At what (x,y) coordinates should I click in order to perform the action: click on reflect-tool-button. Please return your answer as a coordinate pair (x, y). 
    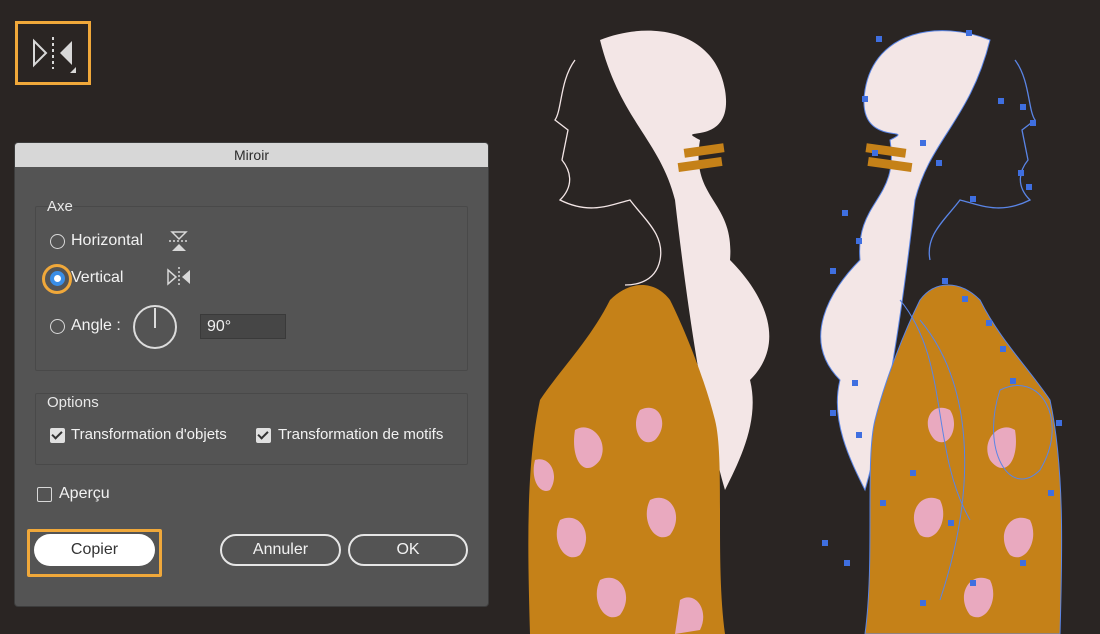
    Looking at the image, I should click on (53, 53).